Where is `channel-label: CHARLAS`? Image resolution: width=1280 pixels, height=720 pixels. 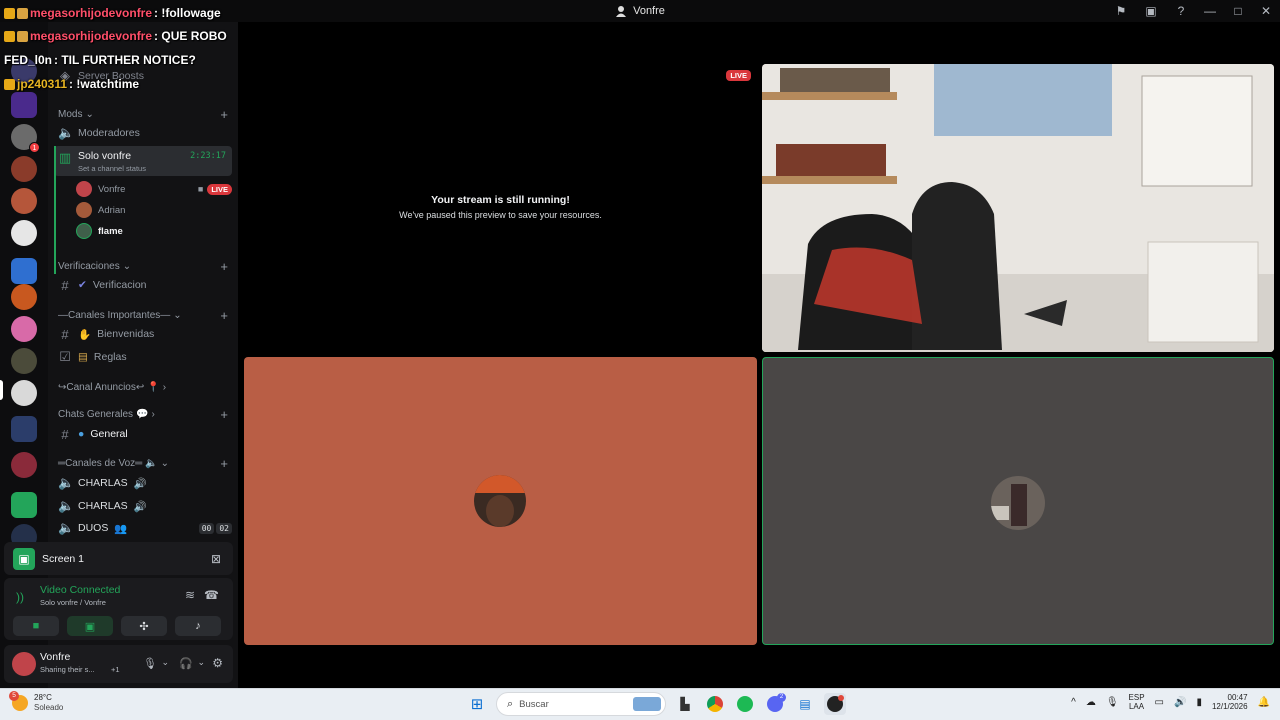
channel-label: CHARLAS is located at coordinates (103, 483).